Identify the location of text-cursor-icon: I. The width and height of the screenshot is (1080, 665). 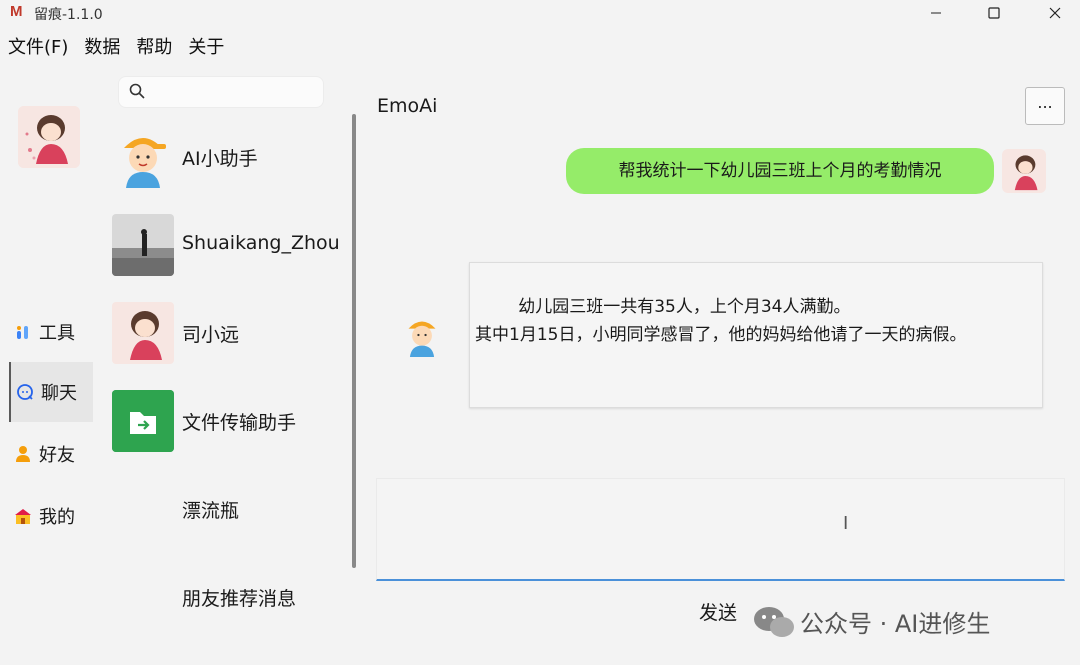
(846, 523).